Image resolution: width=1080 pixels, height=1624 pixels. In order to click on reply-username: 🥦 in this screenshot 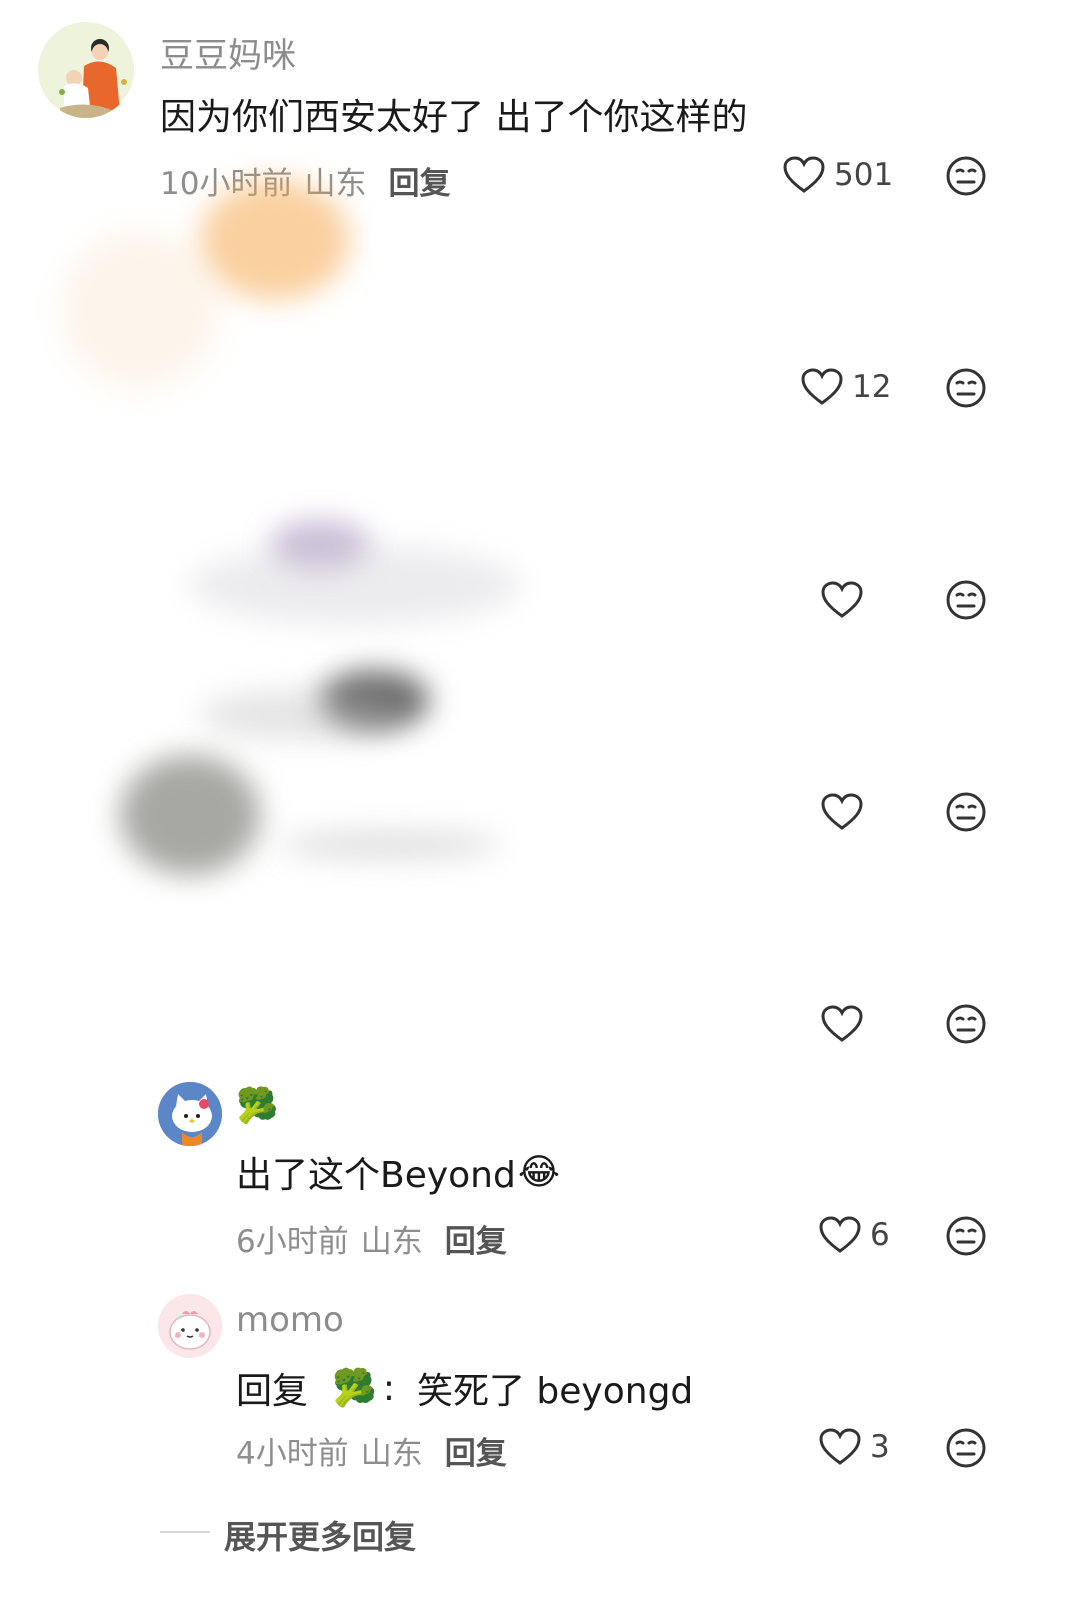, I will do `click(257, 1106)`.